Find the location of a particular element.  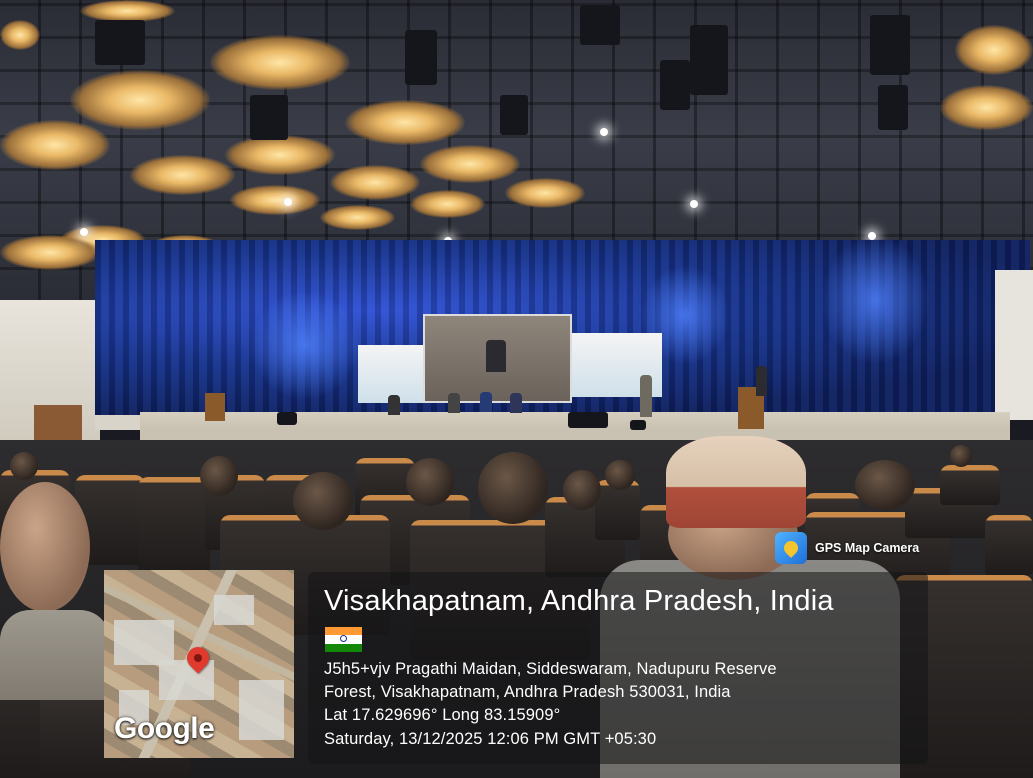

date-time: Saturday, 13/12/2025 12:06 PM GMT +05:30 is located at coordinates (490, 739).